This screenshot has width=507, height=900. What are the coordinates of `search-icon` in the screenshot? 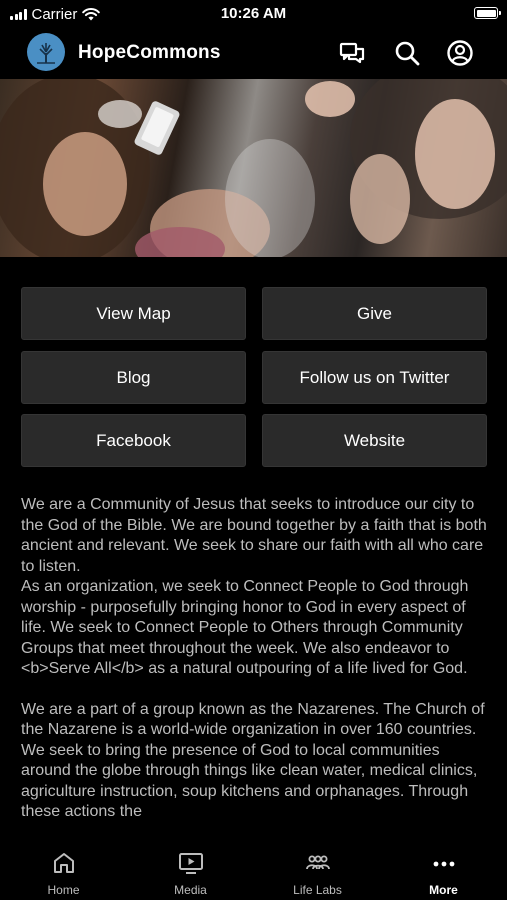 It's located at (407, 53).